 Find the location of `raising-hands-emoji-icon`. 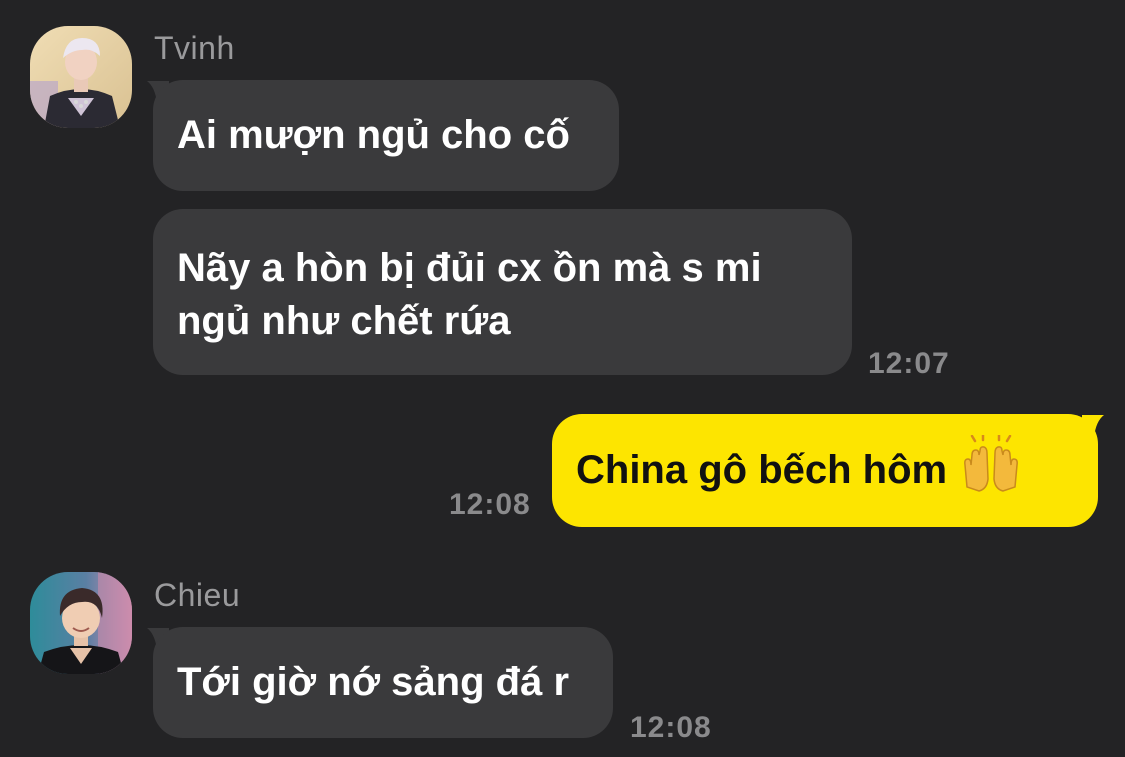

raising-hands-emoji-icon is located at coordinates (991, 470).